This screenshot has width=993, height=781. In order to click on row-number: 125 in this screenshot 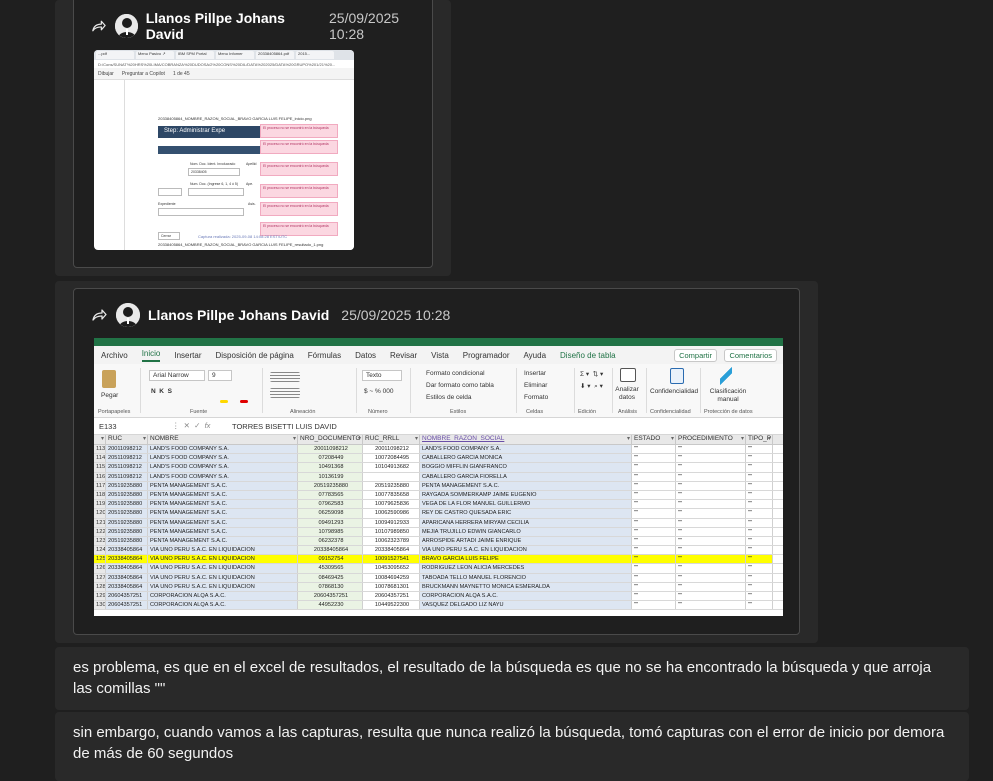, I will do `click(100, 559)`.